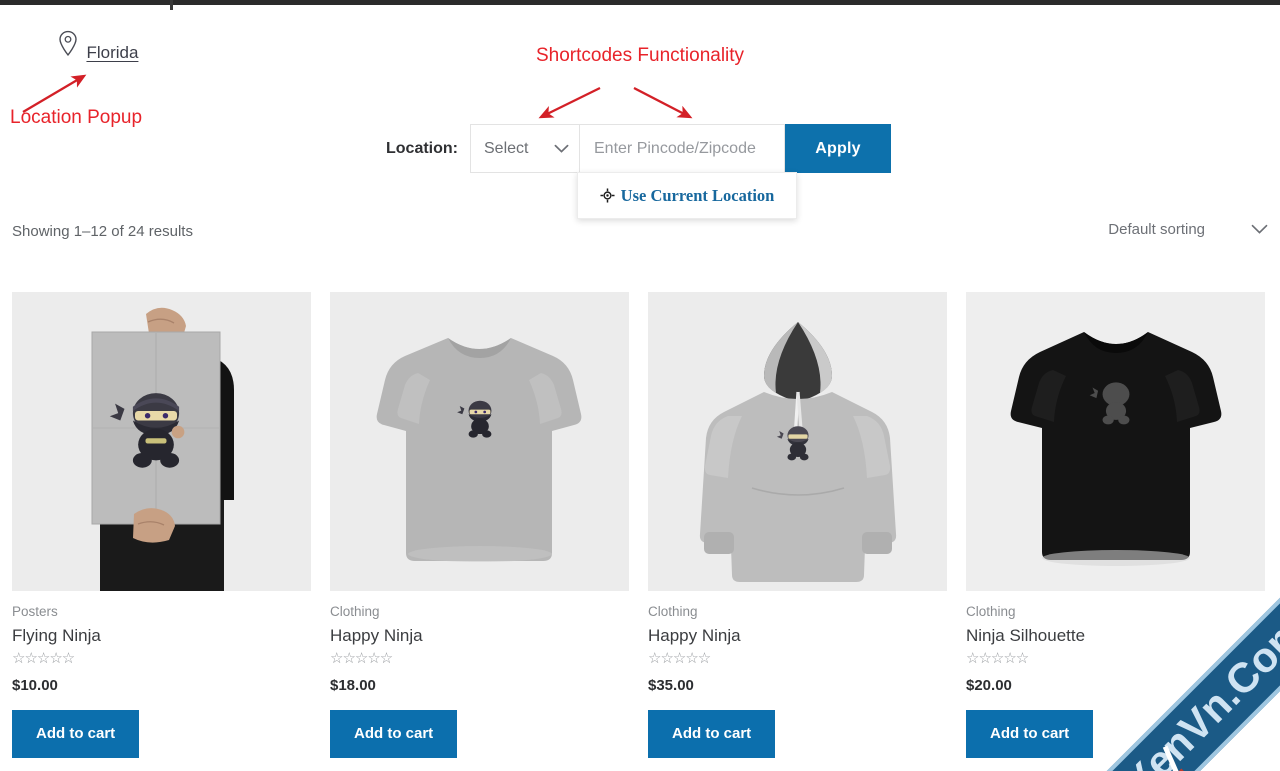 This screenshot has height=771, width=1280. I want to click on location-select: Select, so click(525, 148).